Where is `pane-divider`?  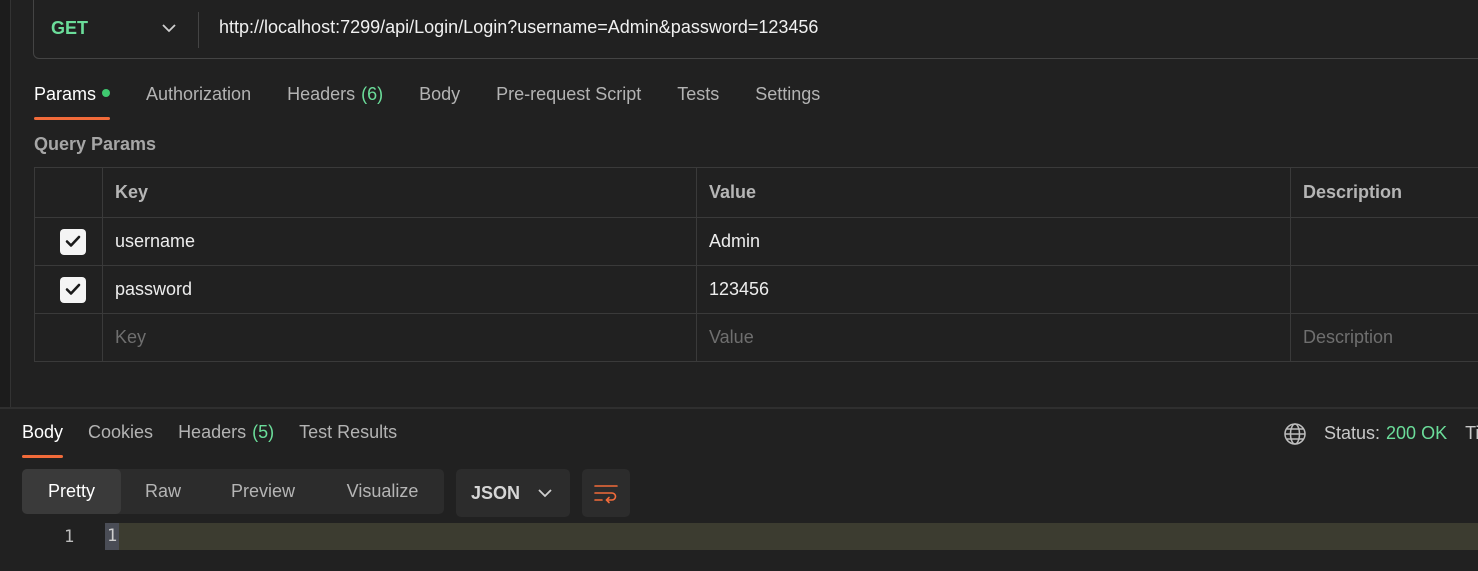 pane-divider is located at coordinates (739, 408).